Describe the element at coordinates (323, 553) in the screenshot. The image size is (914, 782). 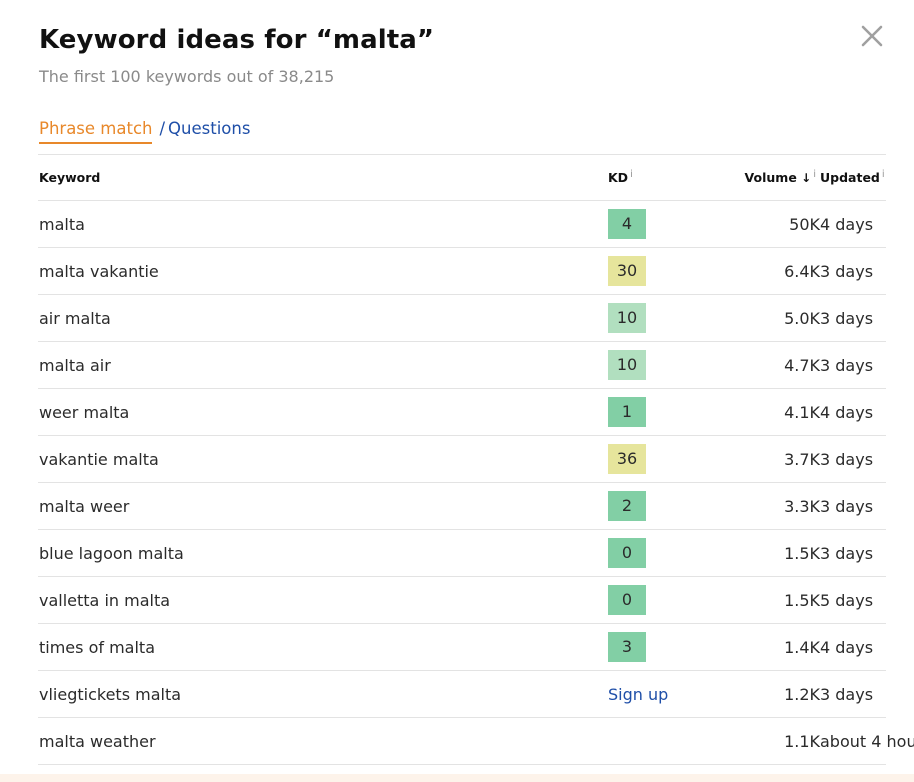
I see `keyword-cell: blue lagoon malta` at that location.